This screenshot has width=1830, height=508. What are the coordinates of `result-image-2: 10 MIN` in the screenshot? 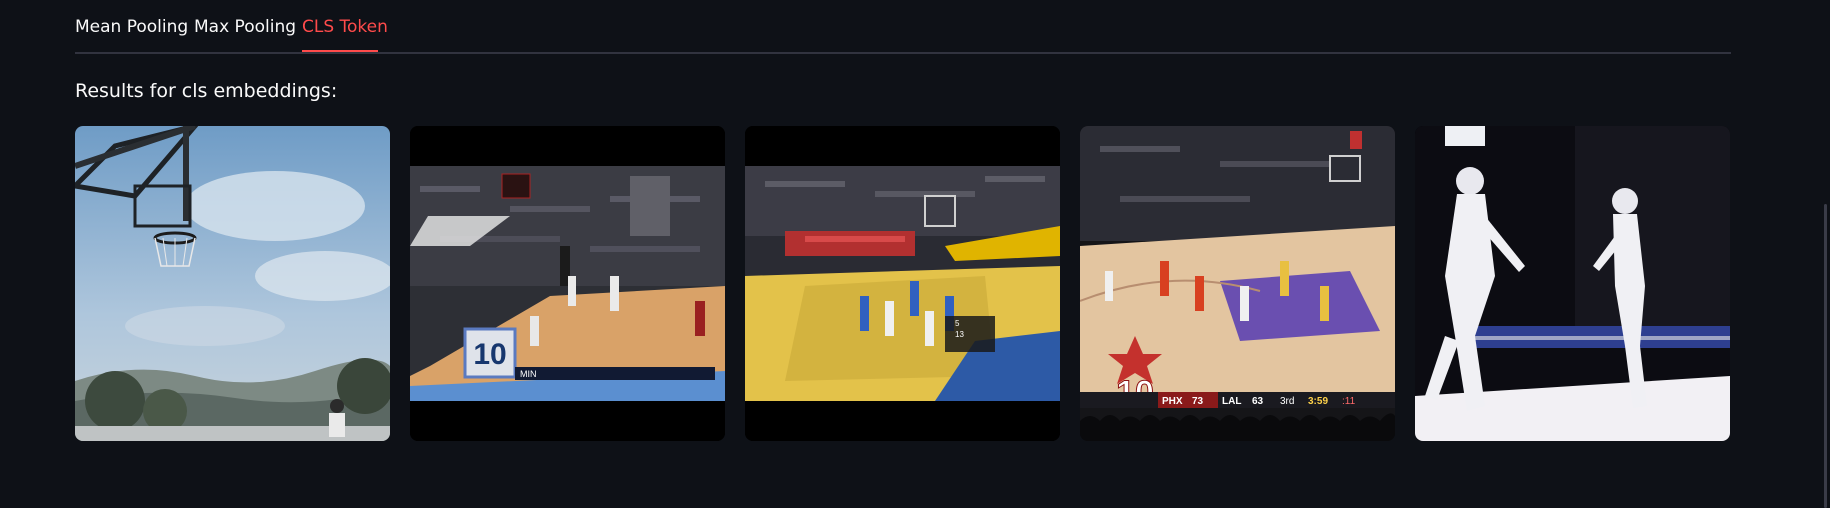 It's located at (567, 283).